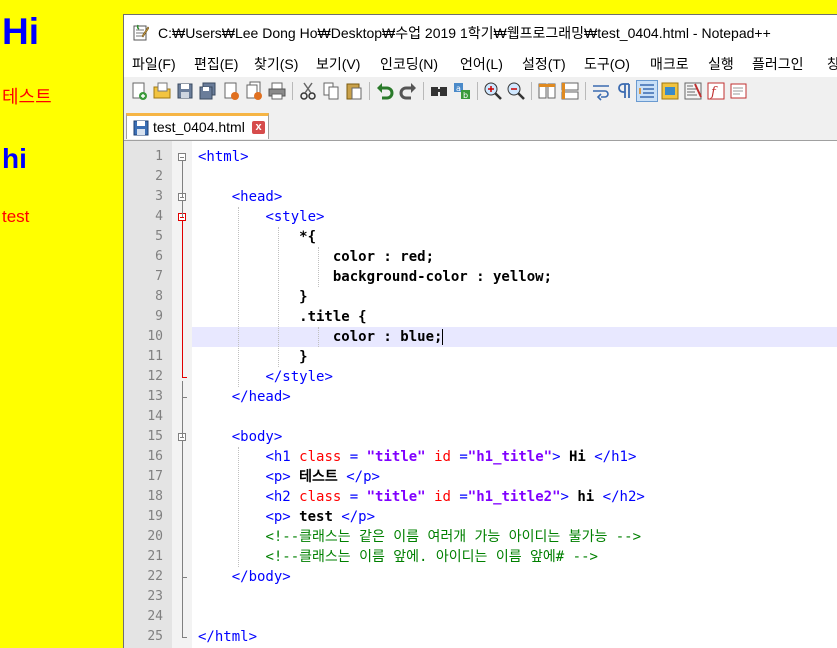  Describe the element at coordinates (480, 277) in the screenshot. I see `code-line: 7 background-color : yellow;` at that location.